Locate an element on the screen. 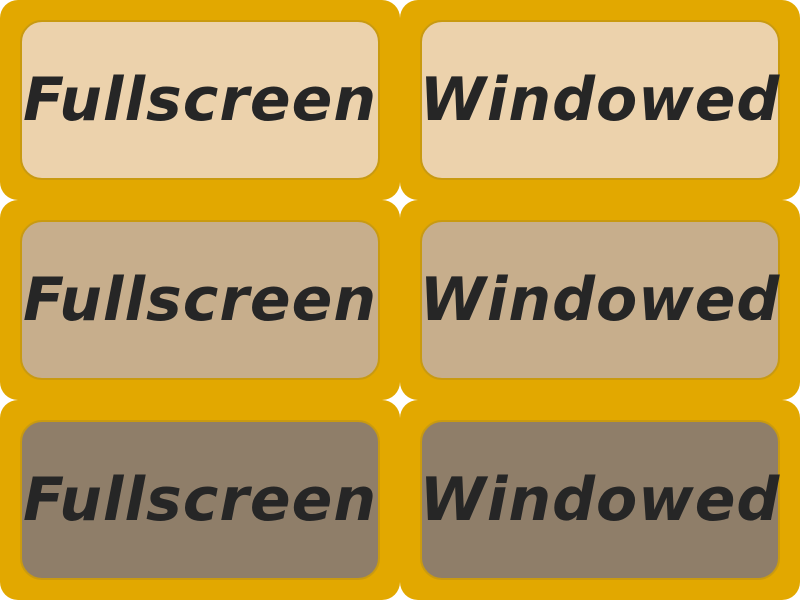 This screenshot has width=800, height=600. windowed-button-normal: Windowed is located at coordinates (600, 100).